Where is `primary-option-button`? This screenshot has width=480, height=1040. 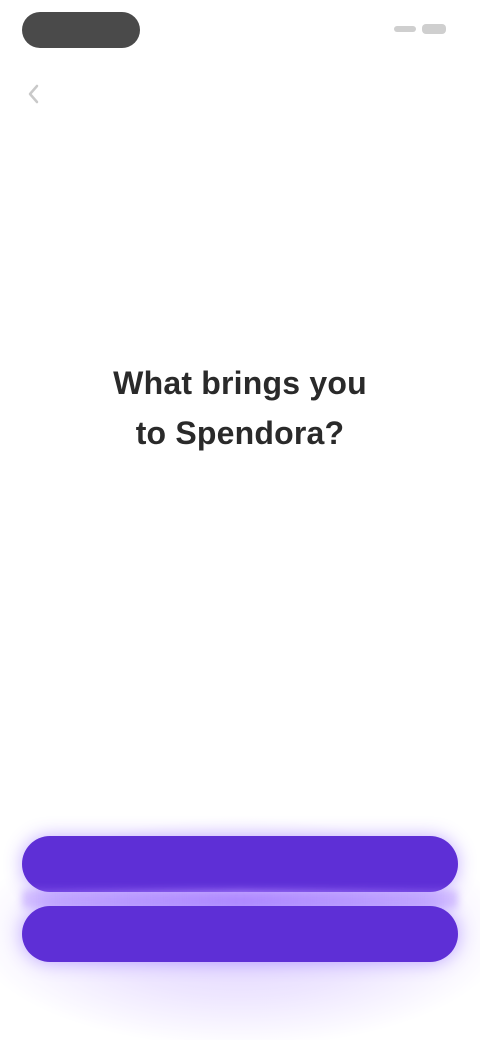
primary-option-button is located at coordinates (240, 864).